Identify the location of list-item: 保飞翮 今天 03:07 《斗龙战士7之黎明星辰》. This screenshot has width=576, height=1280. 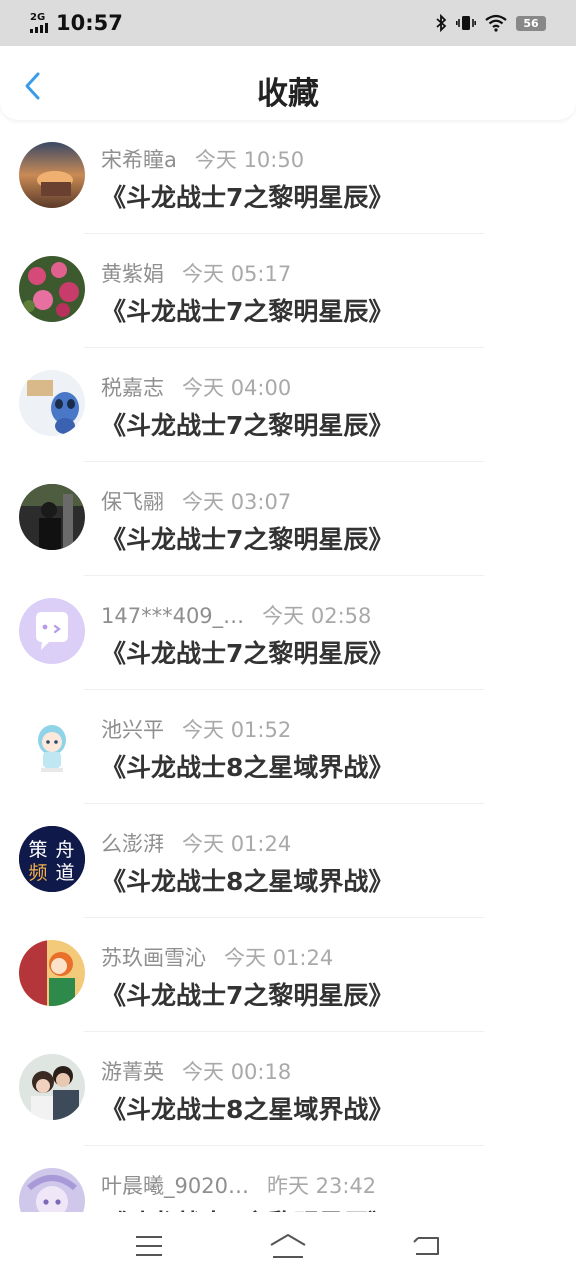
(288, 529).